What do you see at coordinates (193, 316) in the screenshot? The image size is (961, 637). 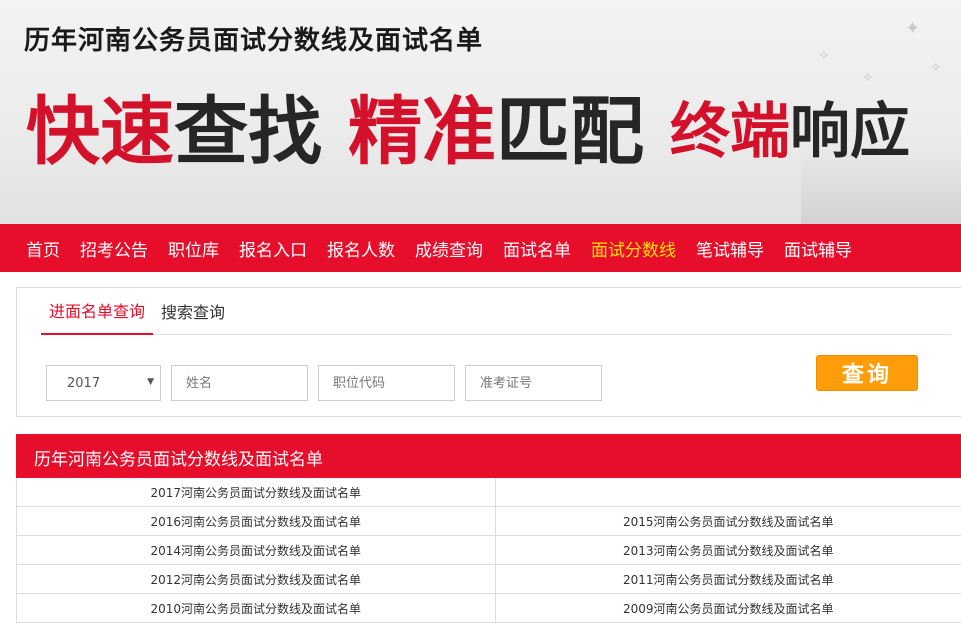 I see `tab-search-query: 搜索查询` at bounding box center [193, 316].